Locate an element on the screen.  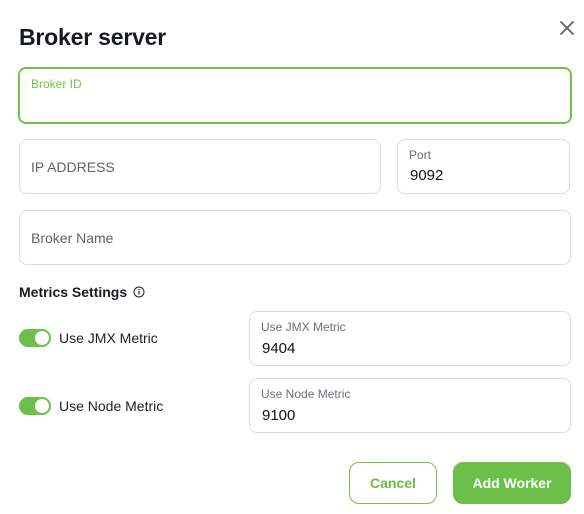
ip-address-placeholder: IP ADDRESS is located at coordinates (73, 166).